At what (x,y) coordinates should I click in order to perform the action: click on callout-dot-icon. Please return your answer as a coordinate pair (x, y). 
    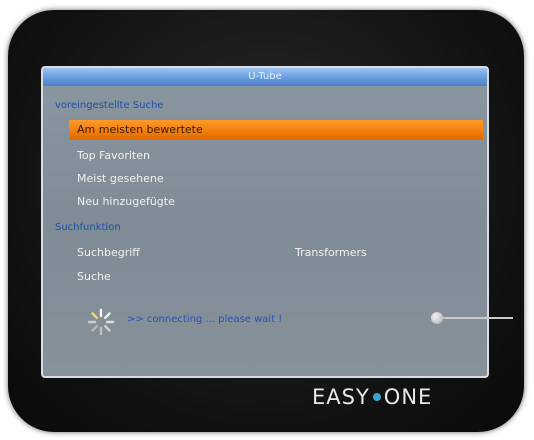
    Looking at the image, I should click on (437, 318).